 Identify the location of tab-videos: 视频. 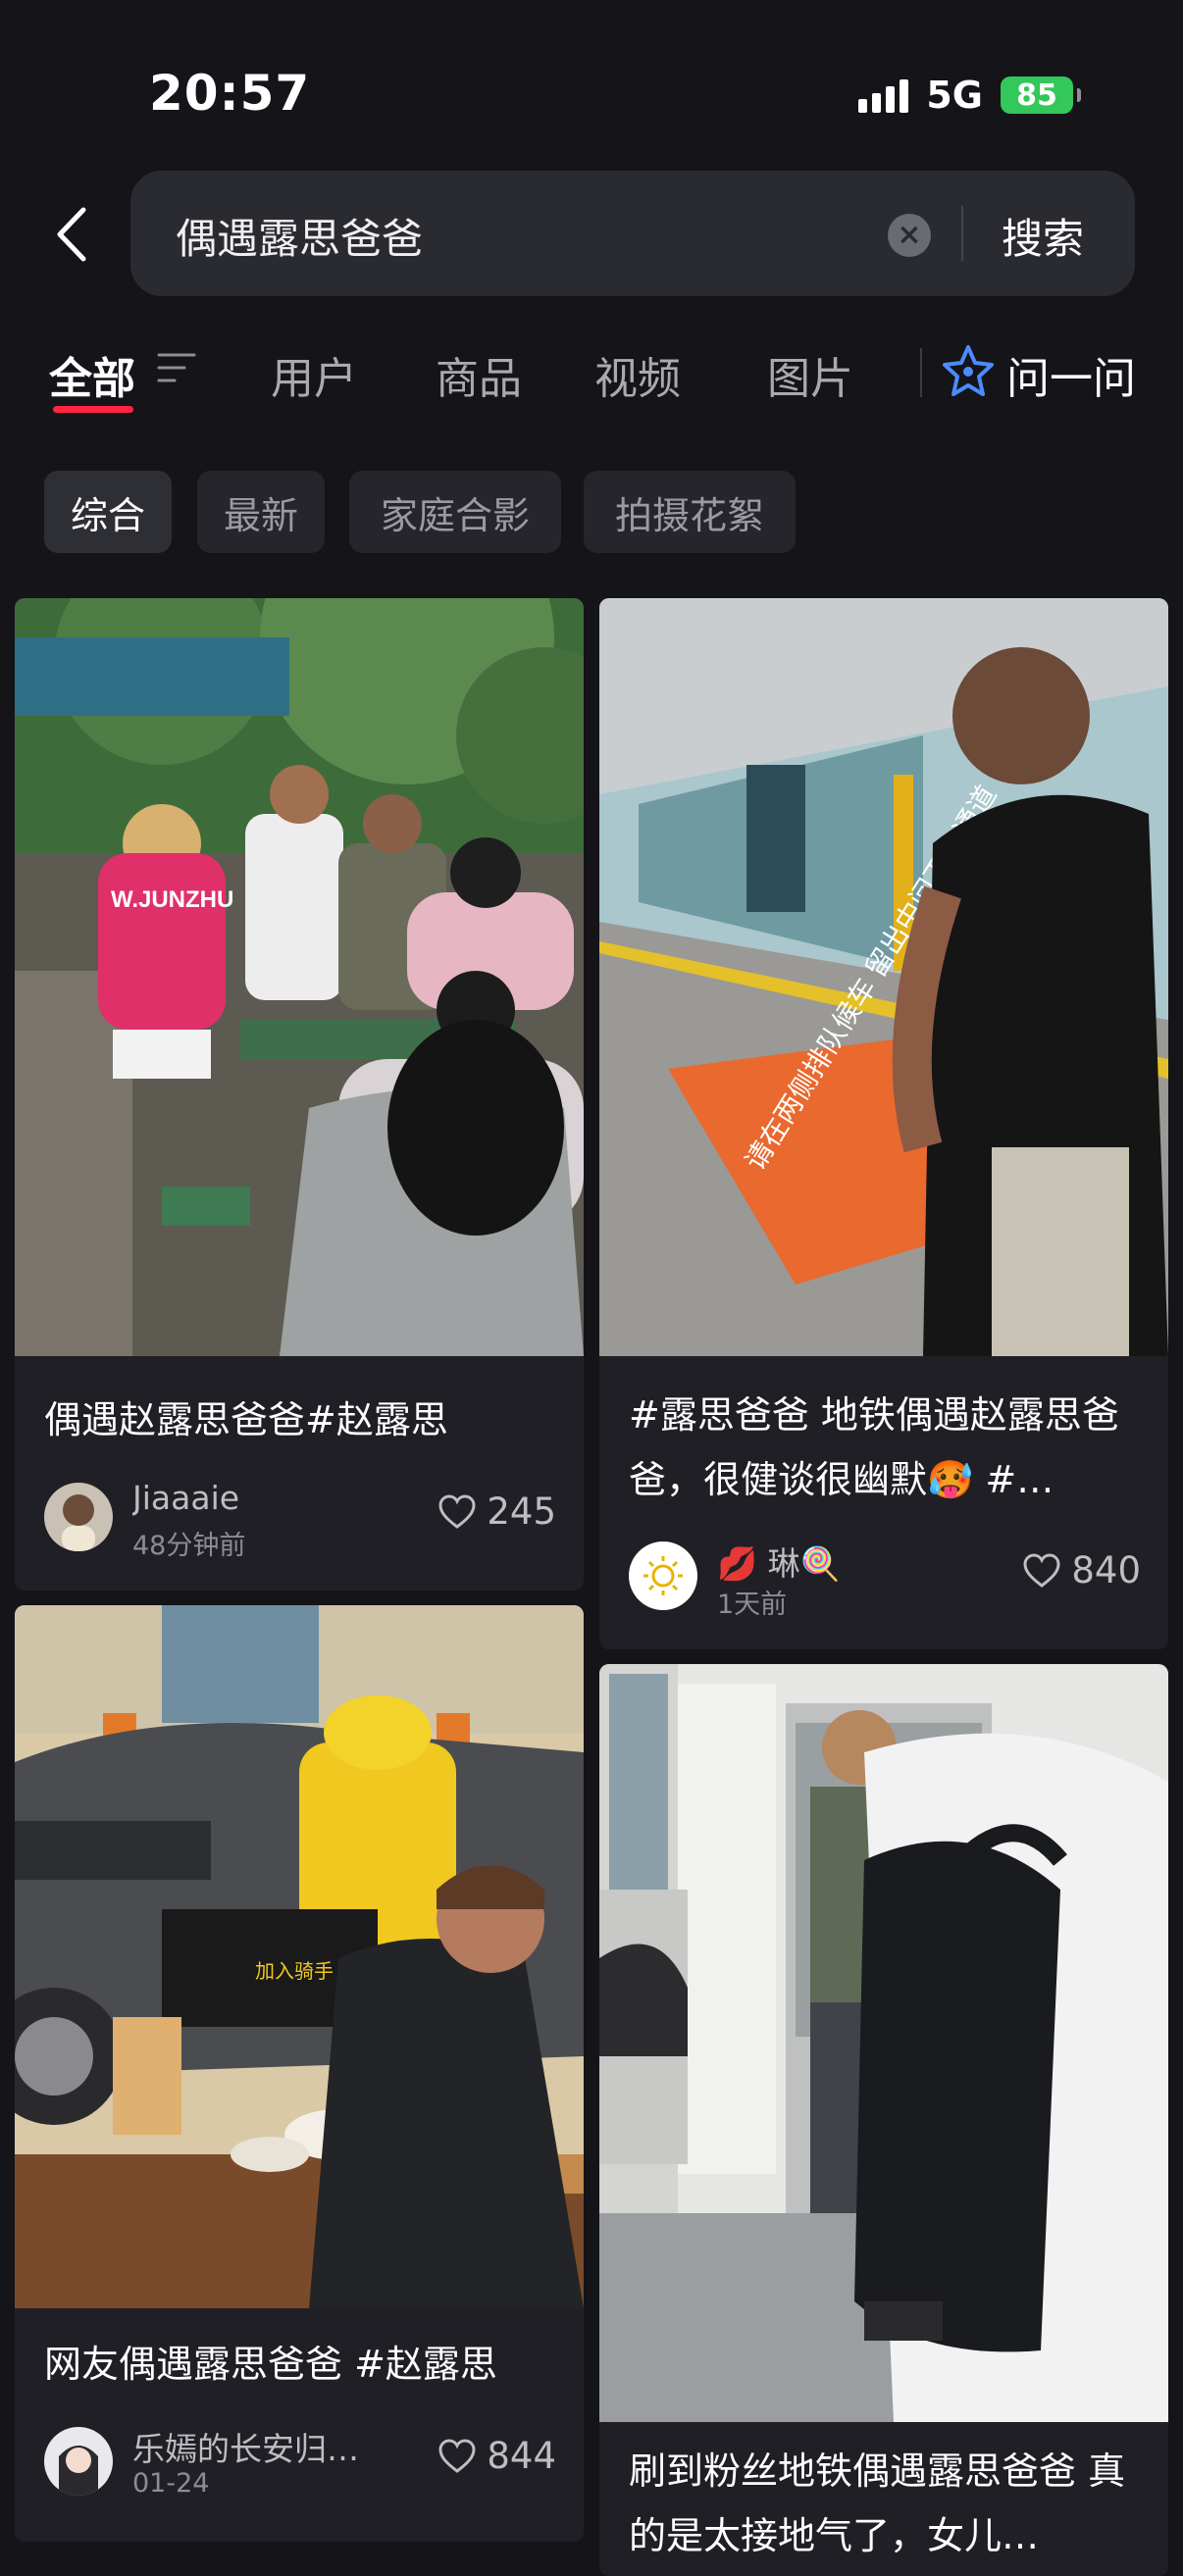
(638, 375).